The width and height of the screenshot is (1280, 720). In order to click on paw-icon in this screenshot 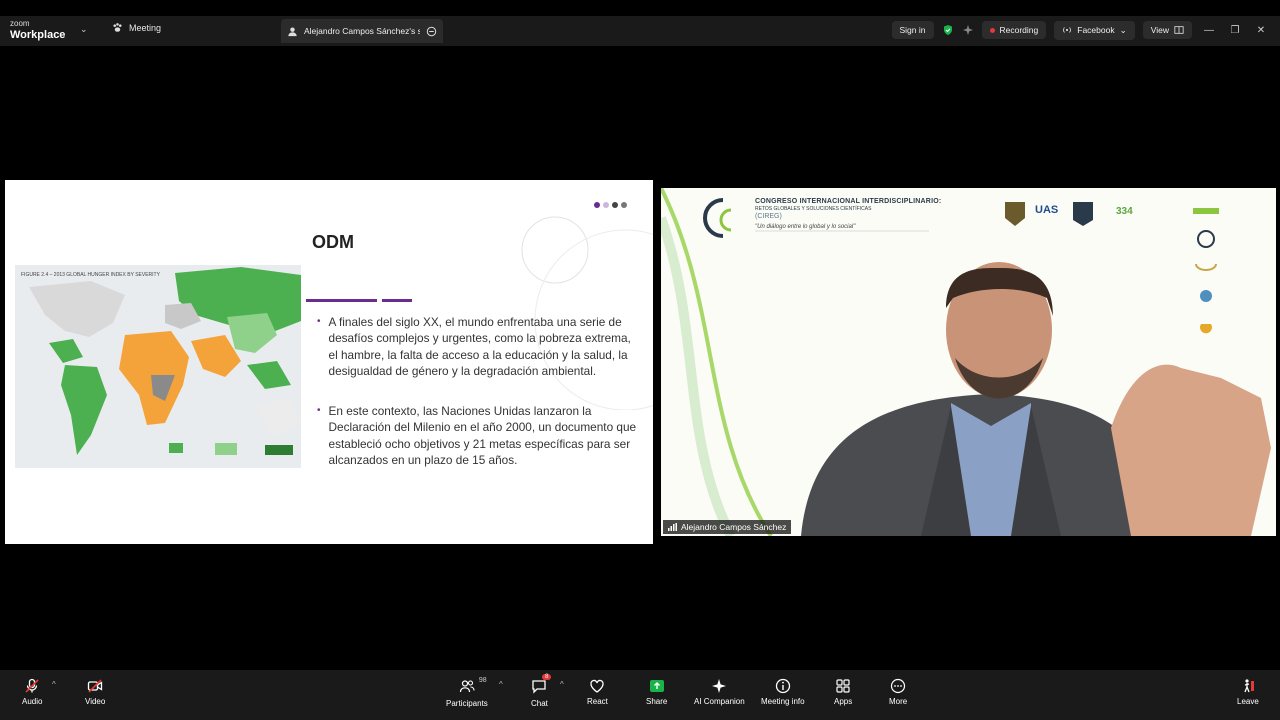, I will do `click(117, 27)`.